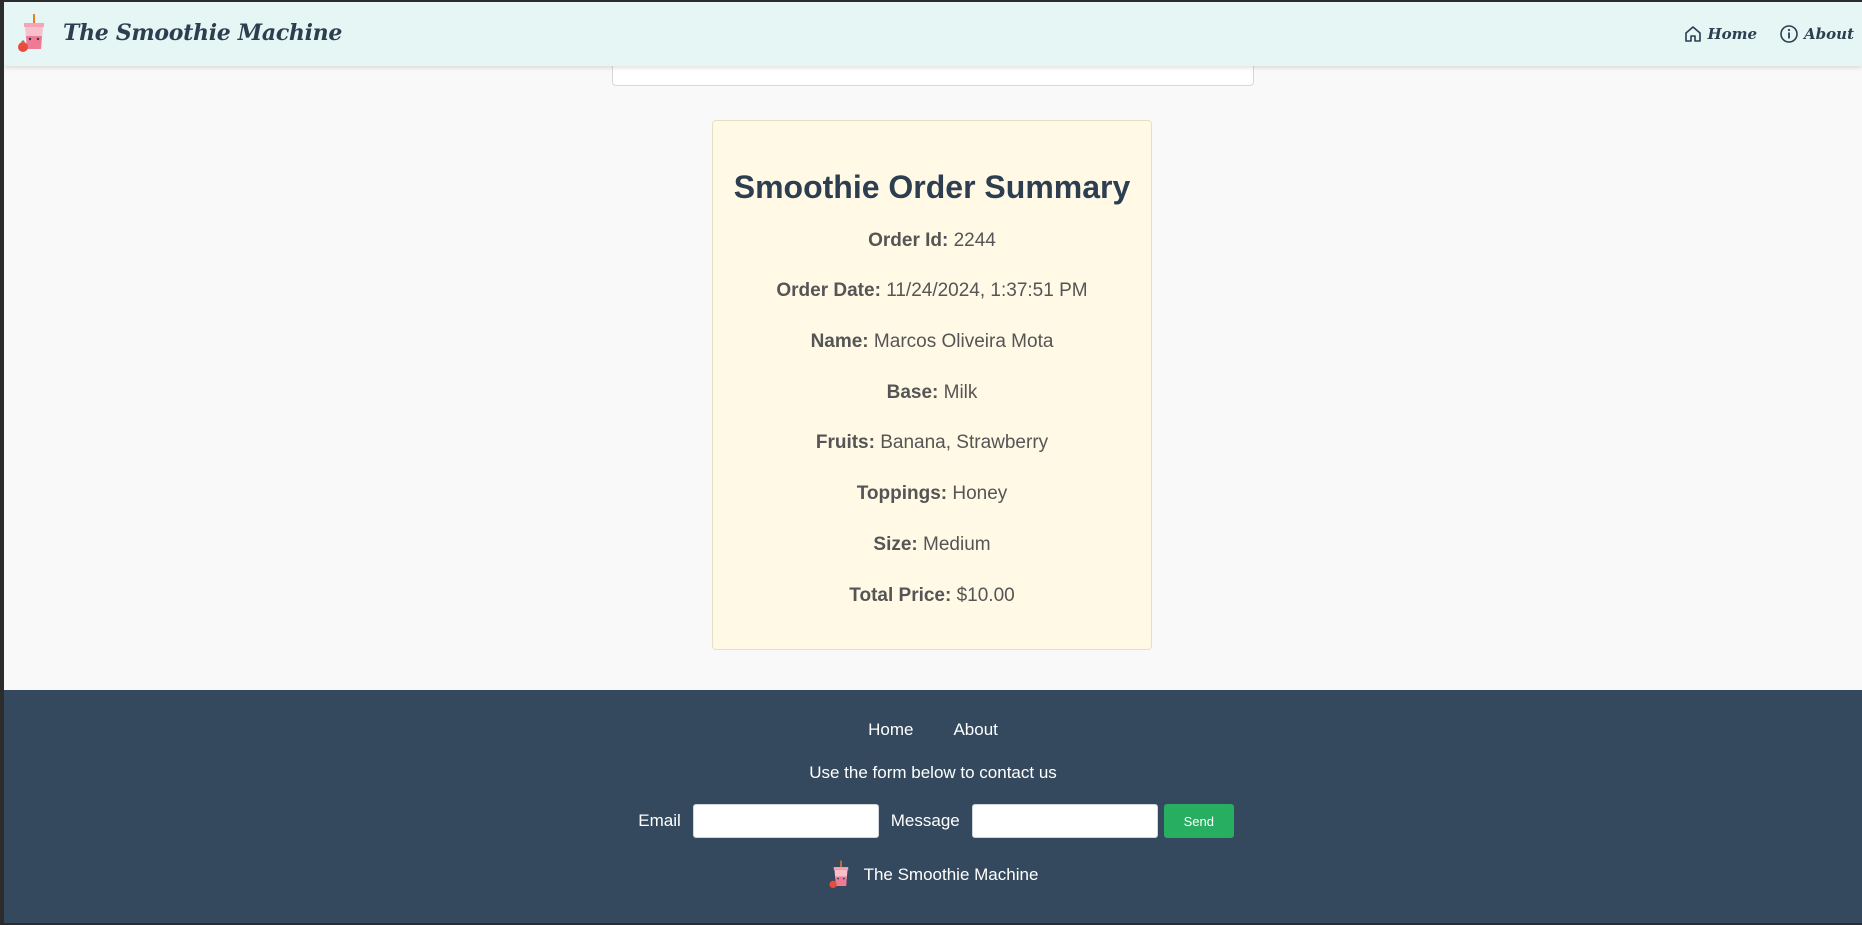 This screenshot has height=925, width=1862. I want to click on row-label: Toppings:, so click(902, 493).